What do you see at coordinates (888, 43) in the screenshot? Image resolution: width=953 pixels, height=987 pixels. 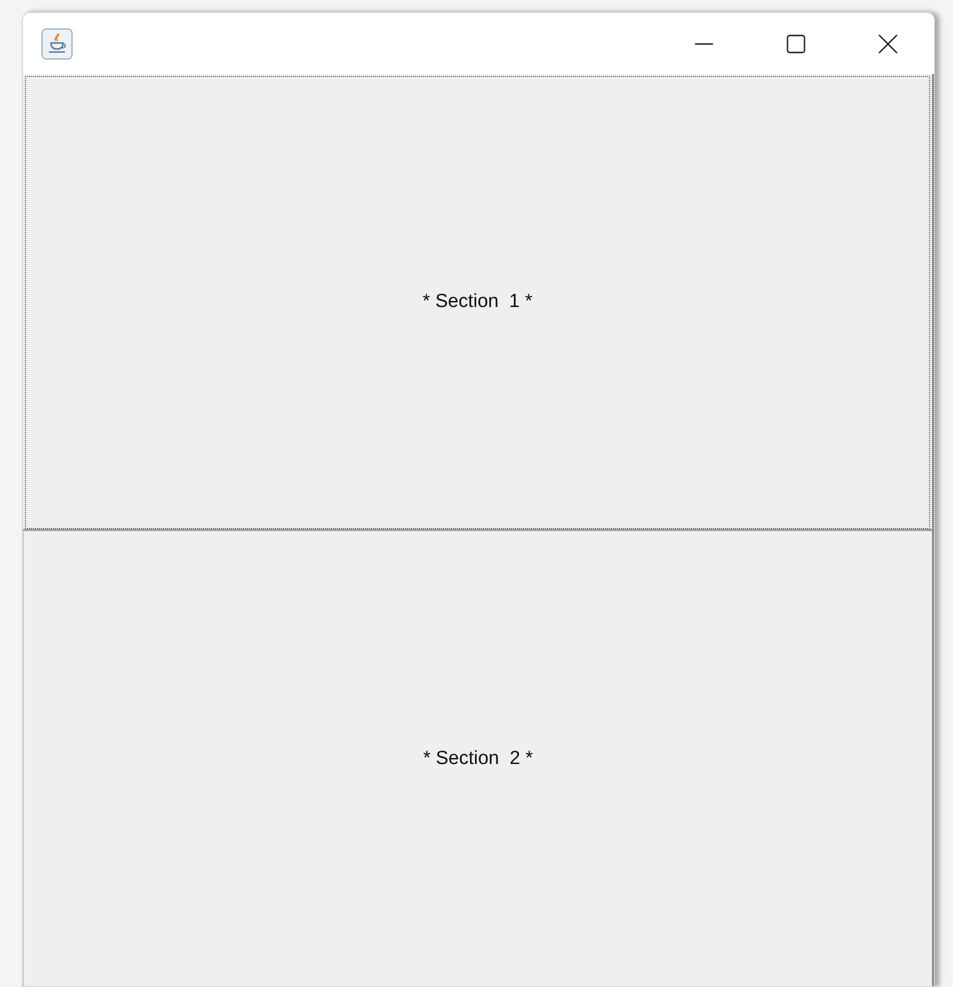 I see `close-icon` at bounding box center [888, 43].